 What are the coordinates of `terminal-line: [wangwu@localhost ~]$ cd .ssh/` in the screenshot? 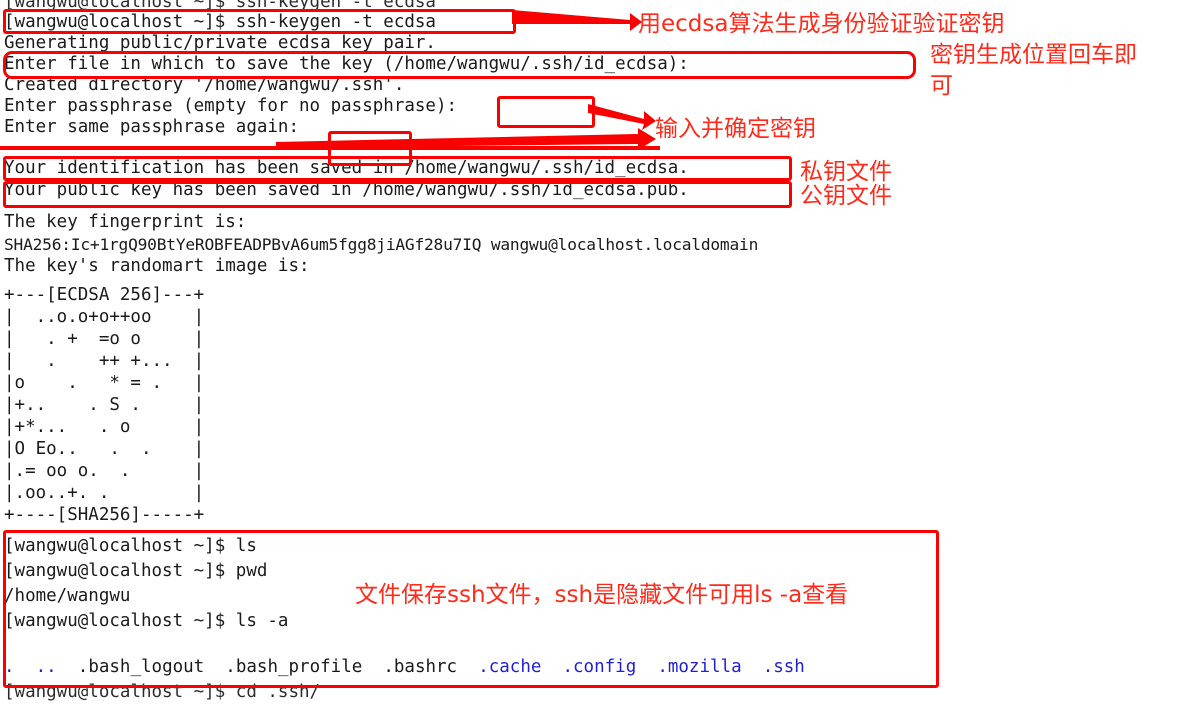 It's located at (162, 692).